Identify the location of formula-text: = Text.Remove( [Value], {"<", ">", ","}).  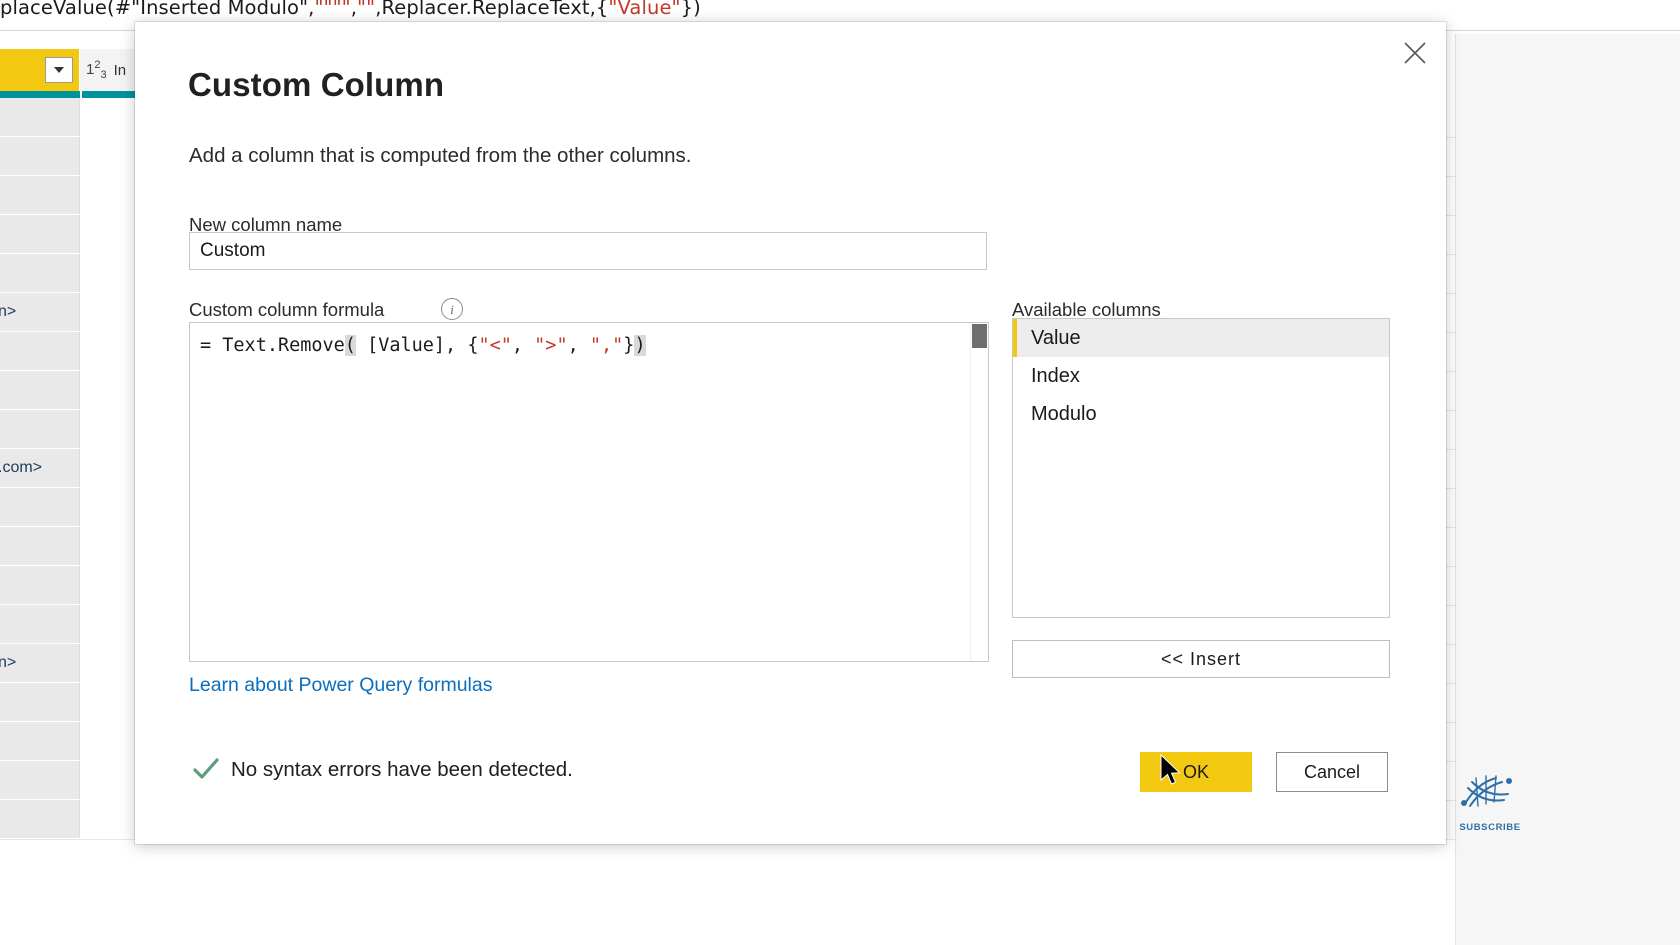
(423, 346).